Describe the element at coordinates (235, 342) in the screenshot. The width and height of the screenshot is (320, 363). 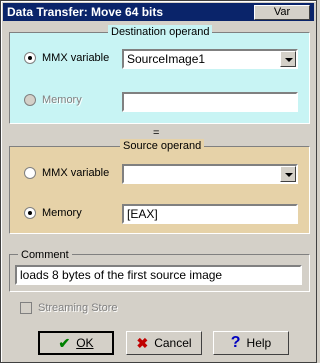
I see `question-icon: ?` at that location.